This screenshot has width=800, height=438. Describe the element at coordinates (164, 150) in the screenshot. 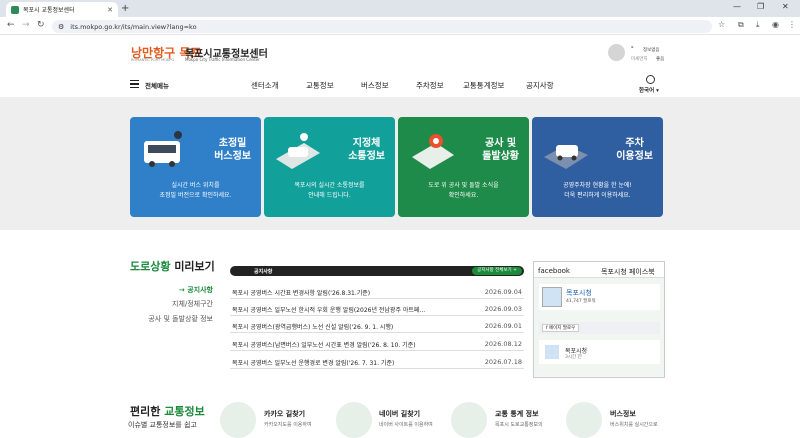

I see `bus-illustration-icon` at that location.